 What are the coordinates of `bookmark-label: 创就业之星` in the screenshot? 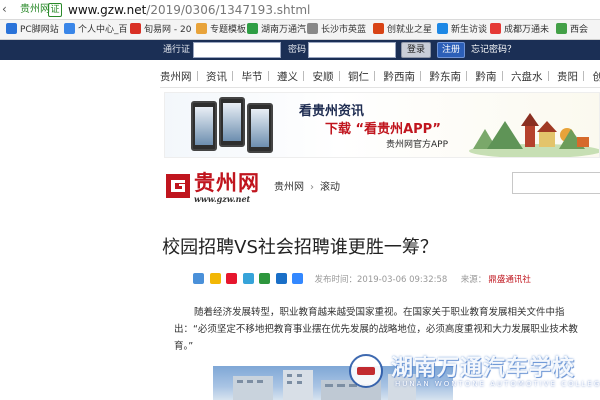 It's located at (410, 30).